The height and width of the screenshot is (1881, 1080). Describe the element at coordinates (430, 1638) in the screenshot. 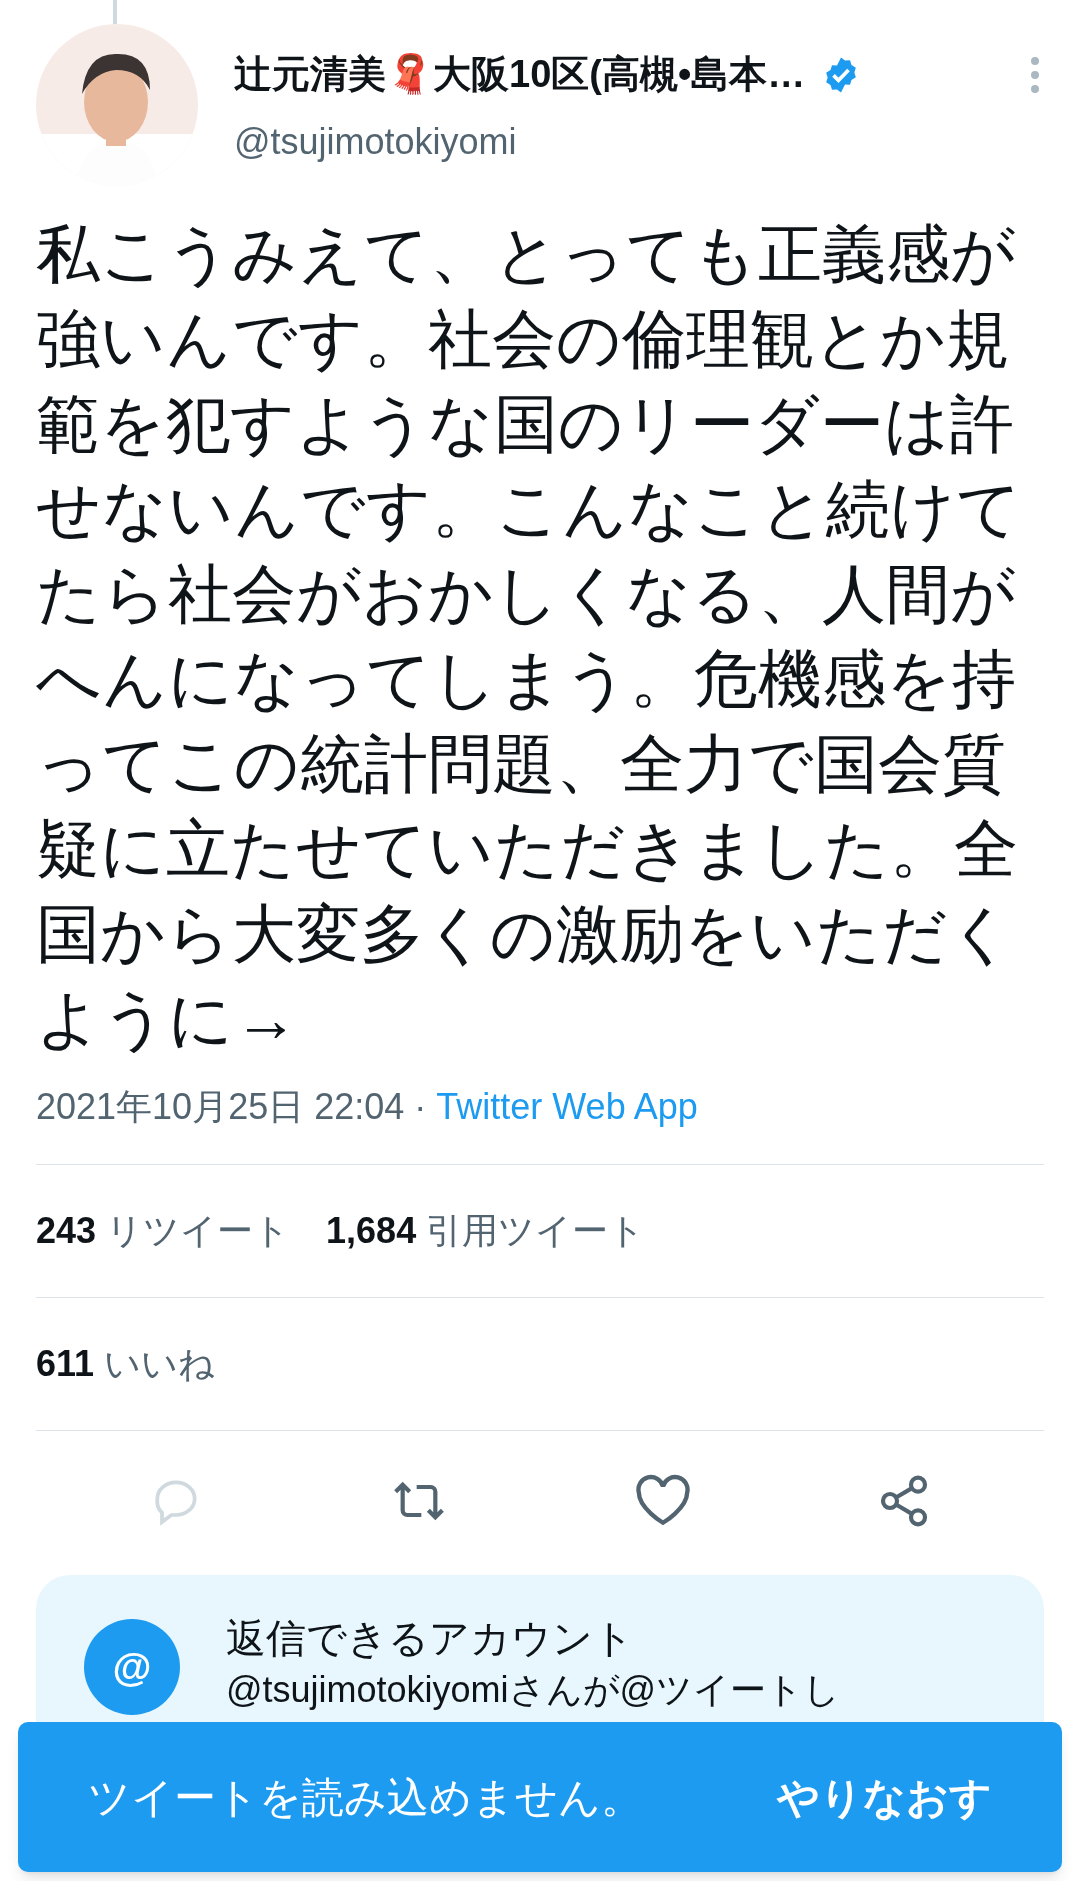

I see `reply-notice-title: 返信できるアカウント` at that location.